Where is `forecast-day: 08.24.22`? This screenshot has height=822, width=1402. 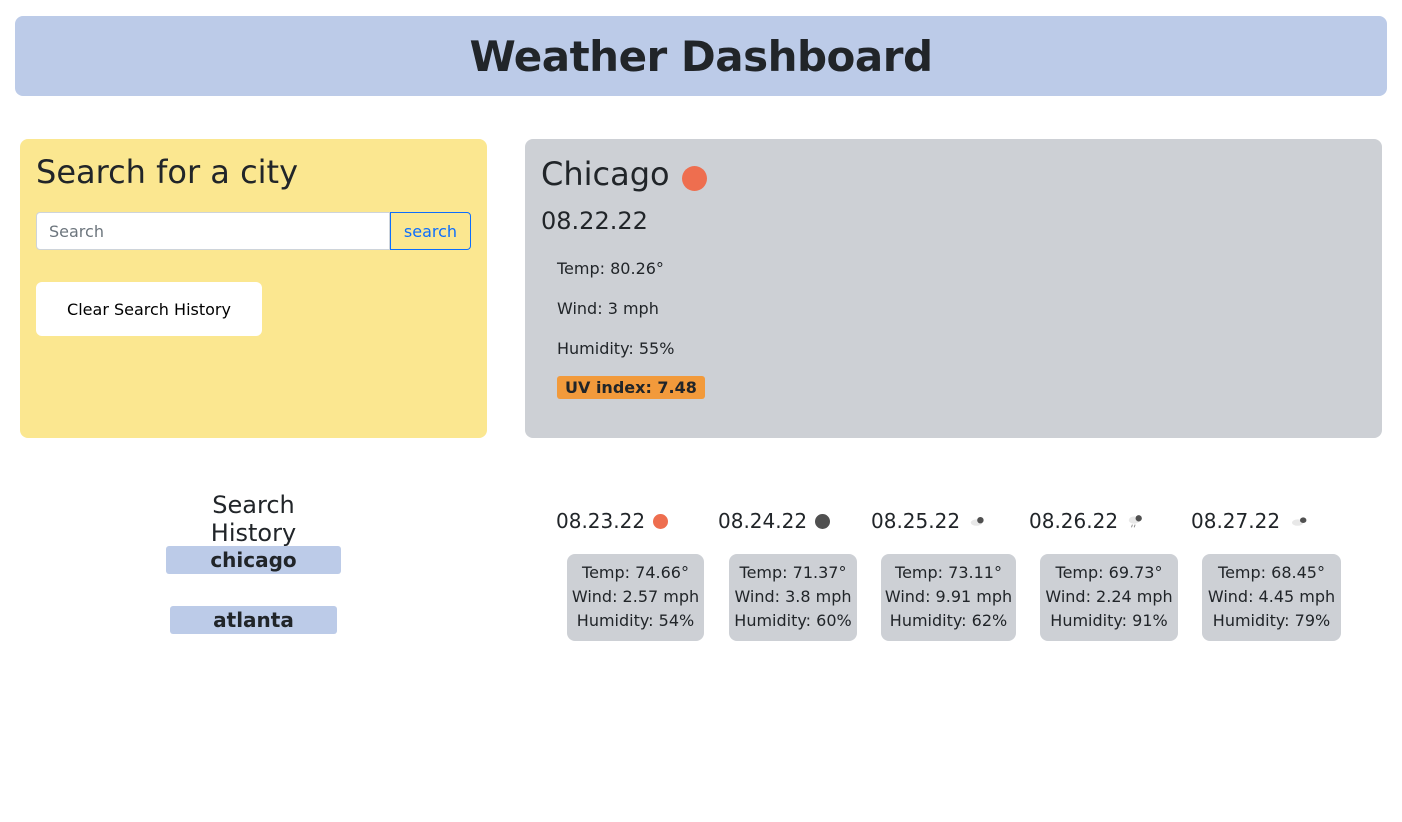 forecast-day: 08.24.22 is located at coordinates (774, 521).